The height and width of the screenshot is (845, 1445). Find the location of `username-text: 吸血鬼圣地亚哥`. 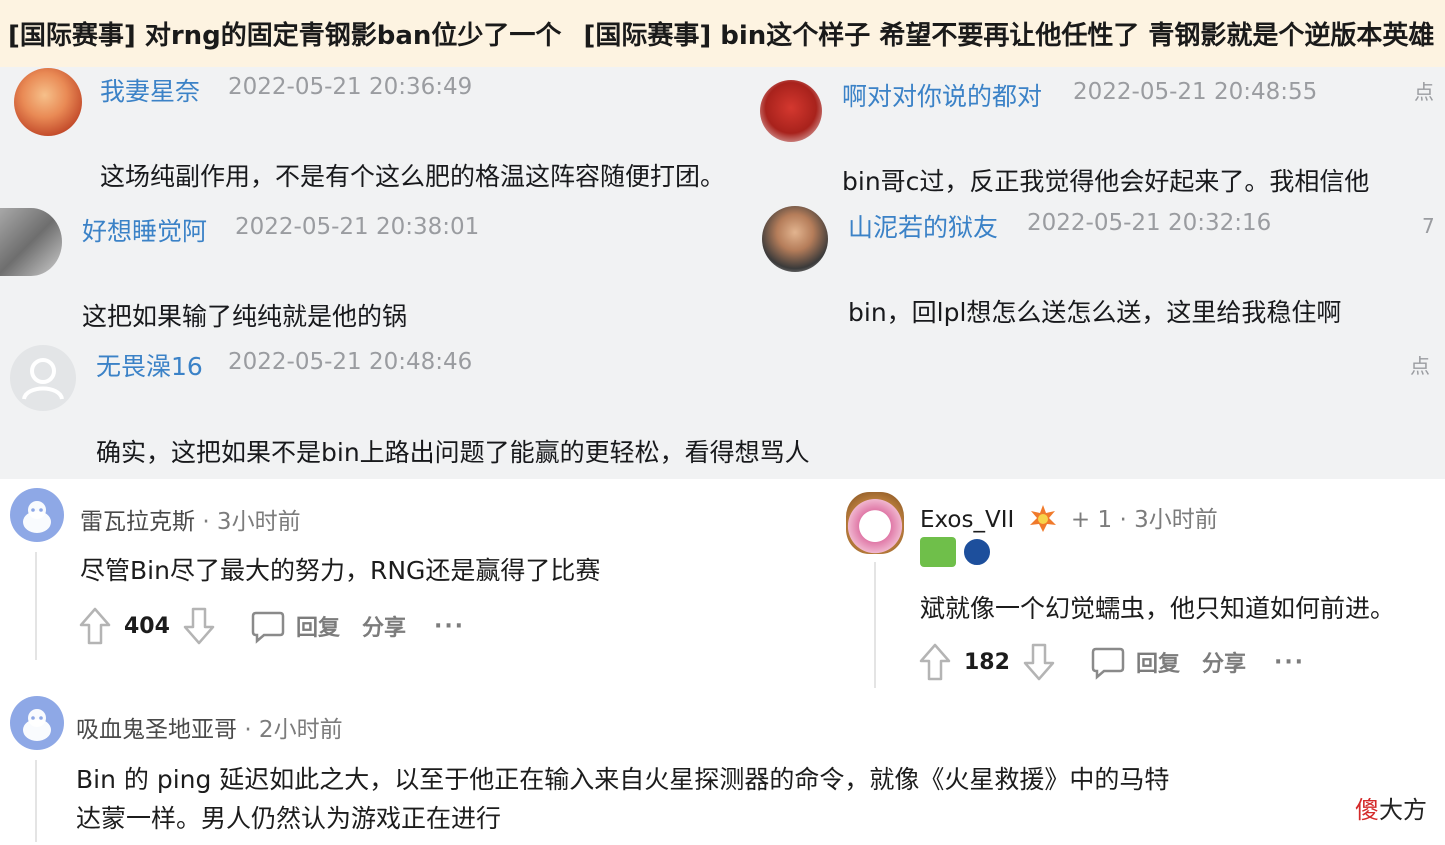

username-text: 吸血鬼圣地亚哥 is located at coordinates (156, 730).